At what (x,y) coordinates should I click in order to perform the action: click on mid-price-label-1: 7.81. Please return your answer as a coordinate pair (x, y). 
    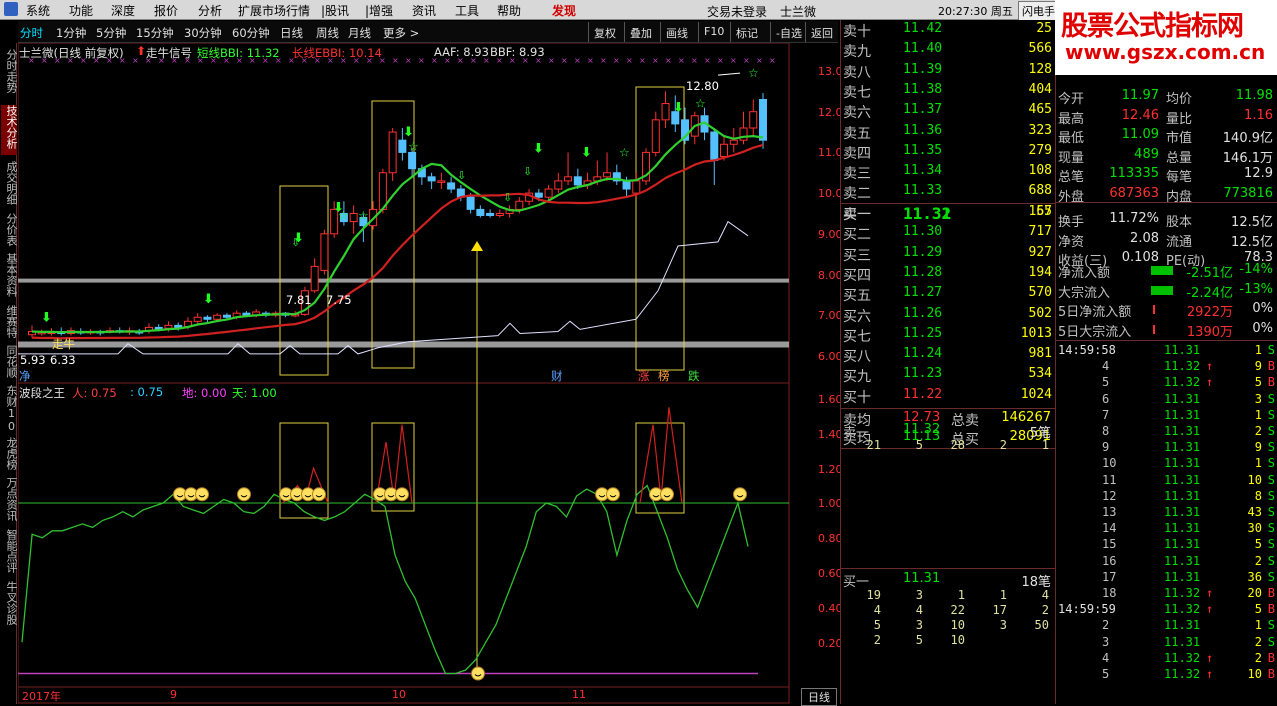
    Looking at the image, I should click on (299, 300).